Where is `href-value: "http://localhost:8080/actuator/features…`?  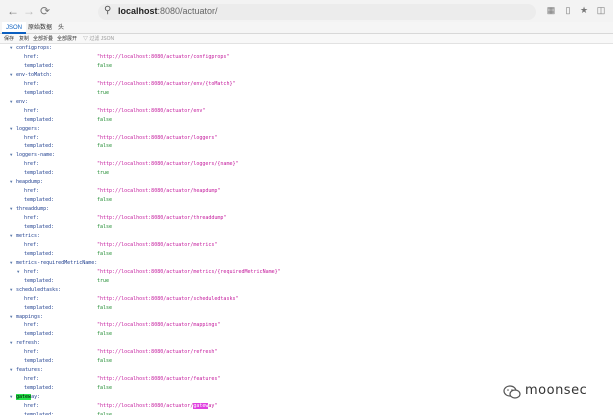
href-value: "http://localhost:8080/actuator/features… is located at coordinates (158, 379).